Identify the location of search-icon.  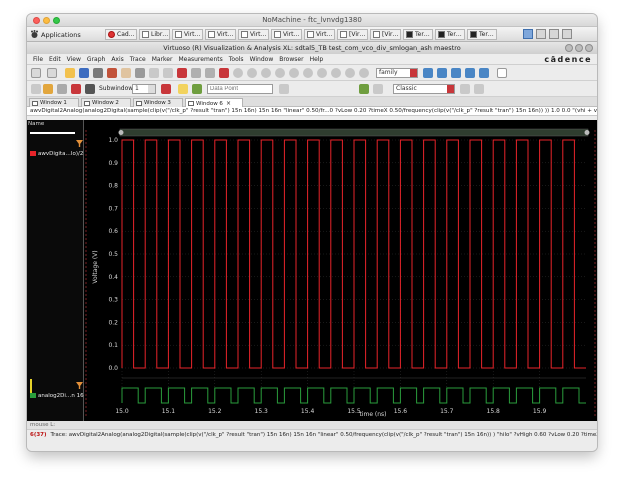
(364, 73).